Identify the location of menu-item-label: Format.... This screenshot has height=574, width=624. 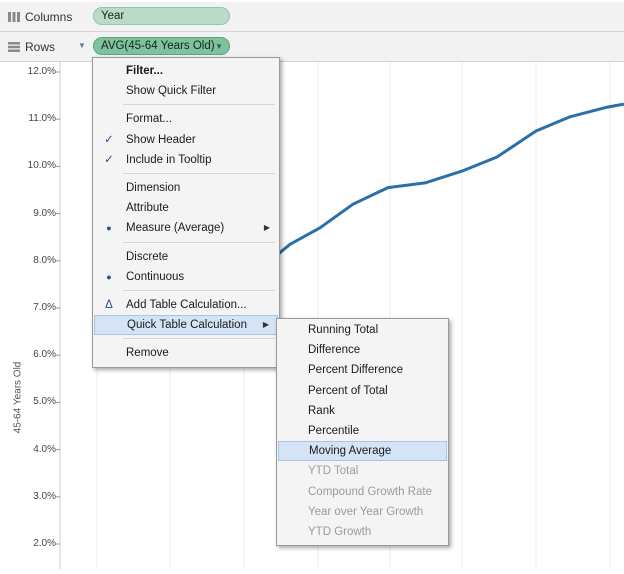
(149, 119).